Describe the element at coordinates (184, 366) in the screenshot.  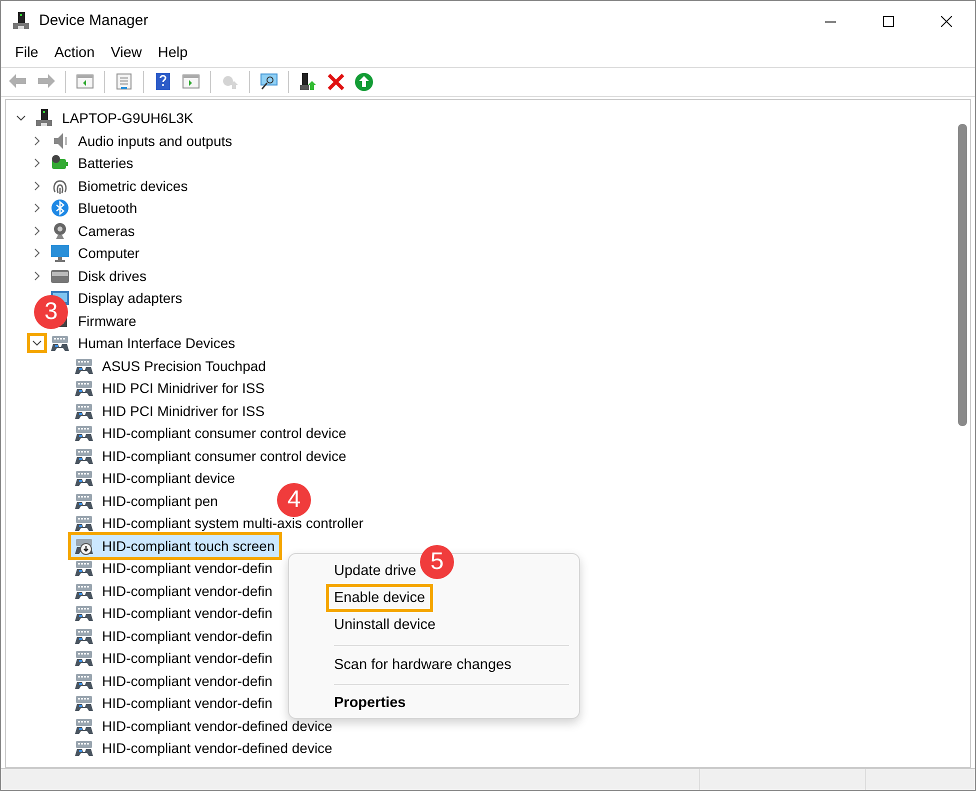
I see `tree-item: ASUS Precision Touchpad` at that location.